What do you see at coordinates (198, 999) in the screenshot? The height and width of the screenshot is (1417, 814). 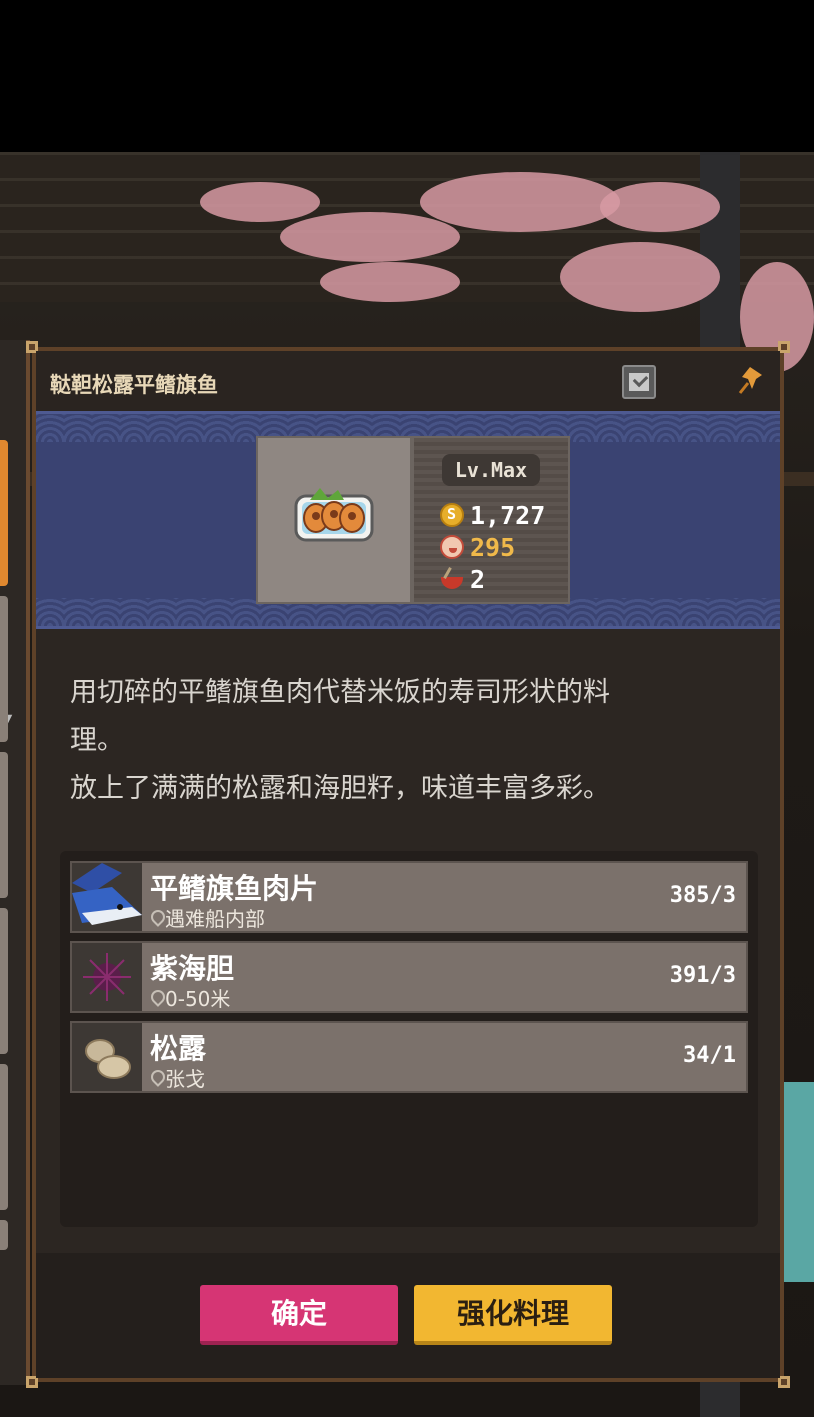 I see `location-text: 0-50米` at bounding box center [198, 999].